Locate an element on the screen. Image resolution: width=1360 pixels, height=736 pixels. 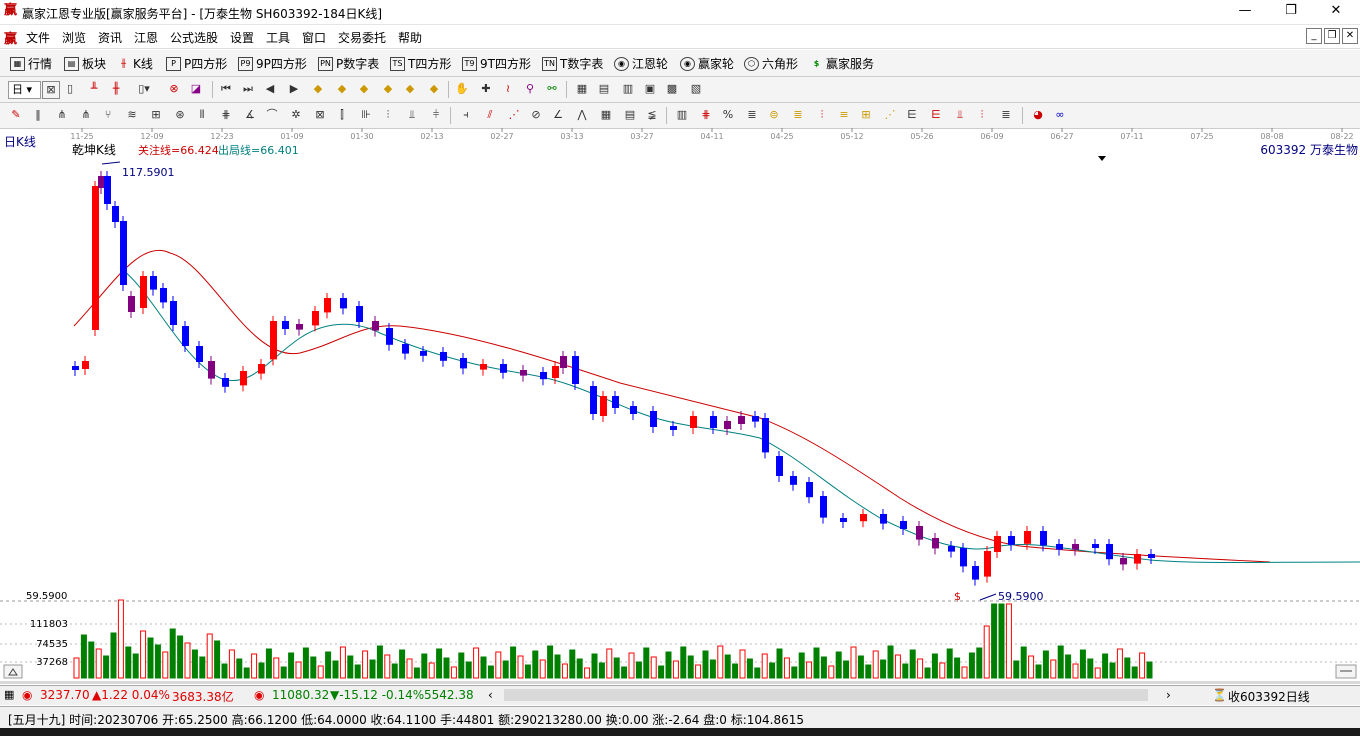
wave-icon: ≀ is located at coordinates (508, 89).